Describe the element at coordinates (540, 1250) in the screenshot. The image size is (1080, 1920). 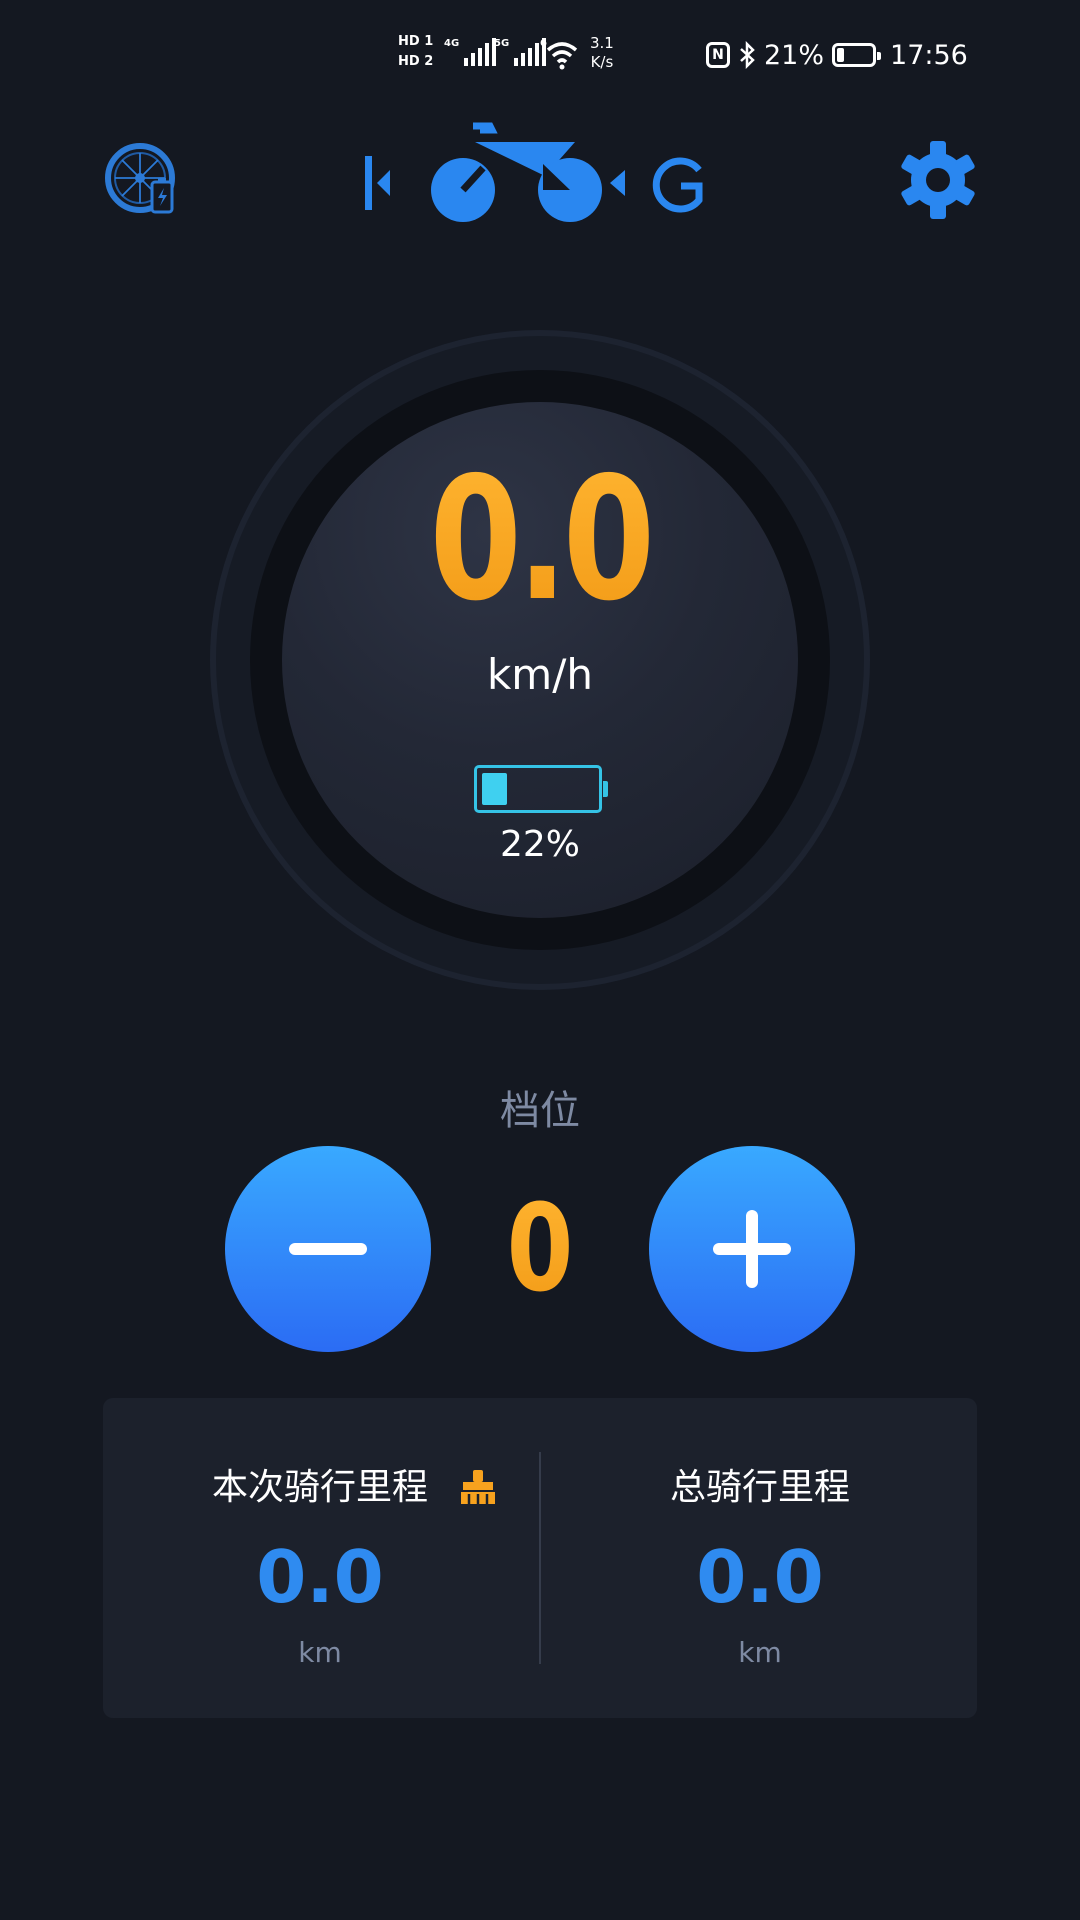
I see `gear-value: 0` at that location.